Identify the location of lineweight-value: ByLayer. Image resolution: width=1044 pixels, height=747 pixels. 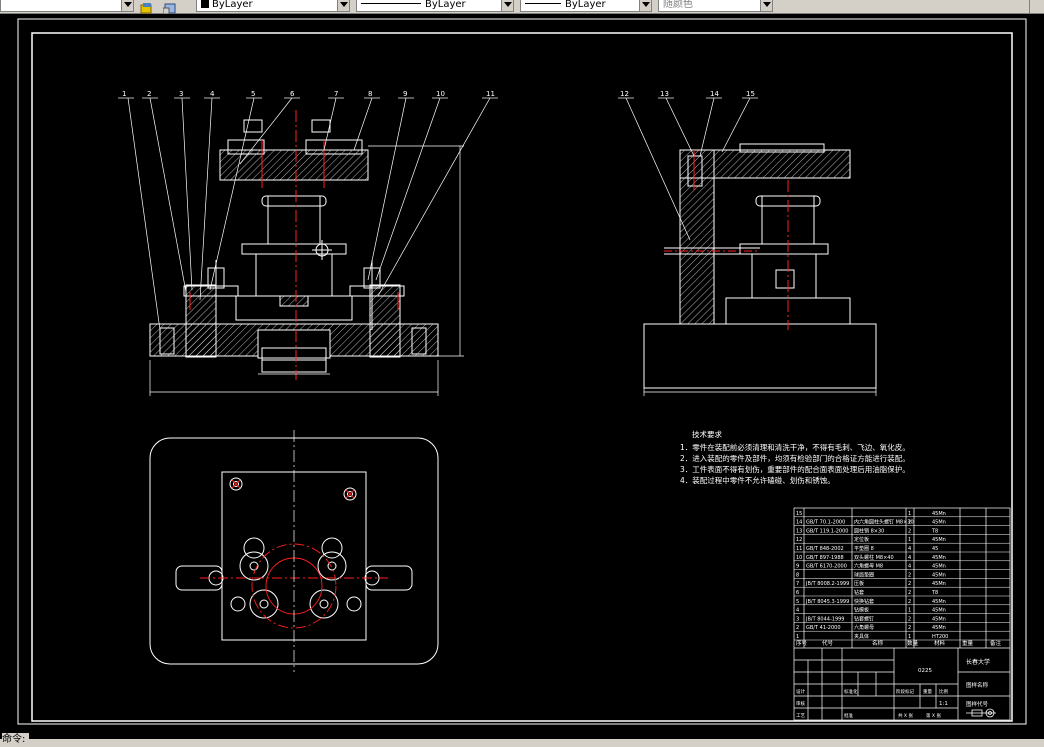
(585, 5).